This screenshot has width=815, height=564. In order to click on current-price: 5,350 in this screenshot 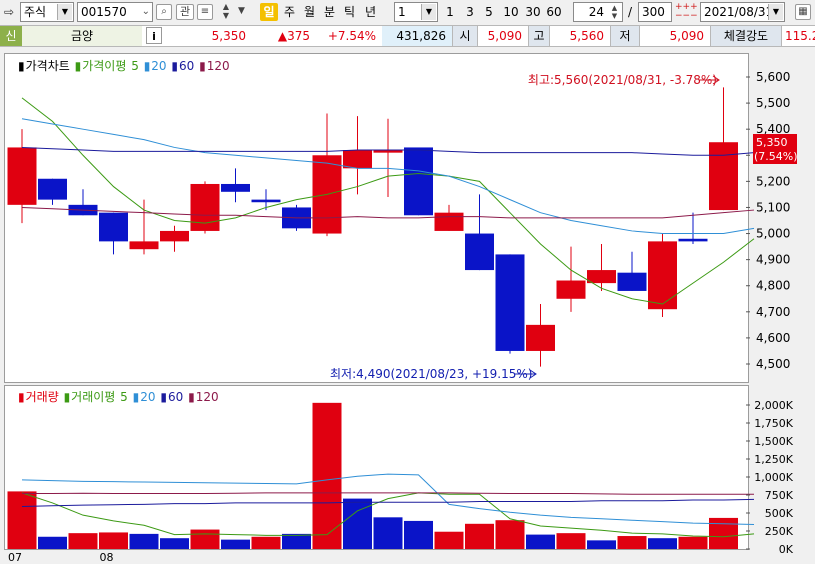, I will do `click(228, 36)`.